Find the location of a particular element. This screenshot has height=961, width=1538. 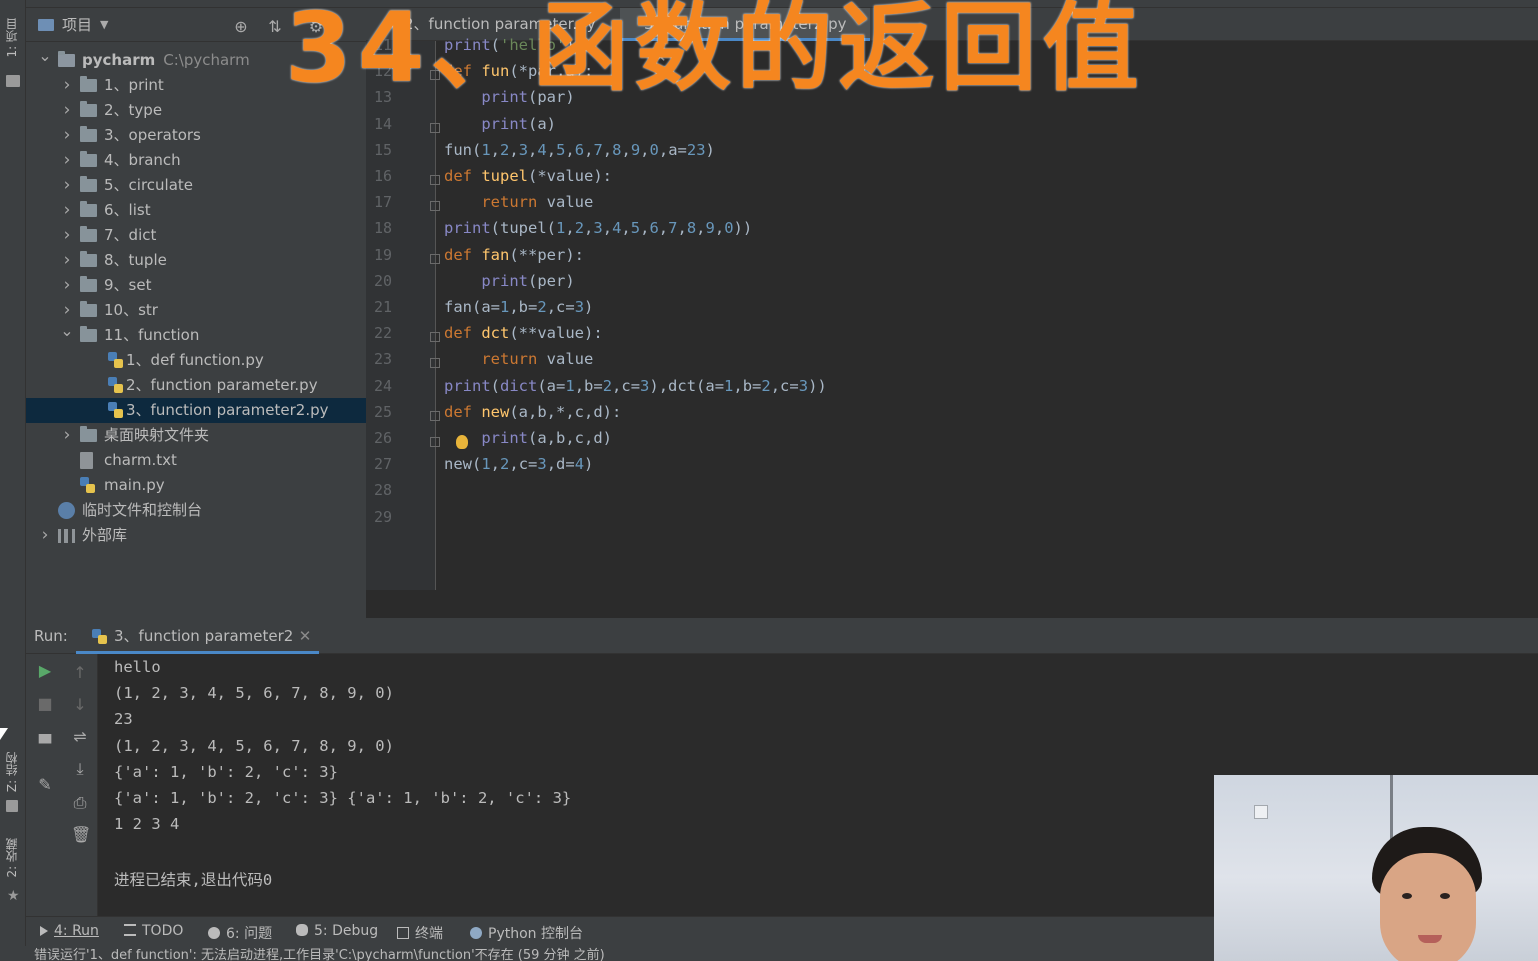

tree-item: 1、def function.py is located at coordinates (196, 360).